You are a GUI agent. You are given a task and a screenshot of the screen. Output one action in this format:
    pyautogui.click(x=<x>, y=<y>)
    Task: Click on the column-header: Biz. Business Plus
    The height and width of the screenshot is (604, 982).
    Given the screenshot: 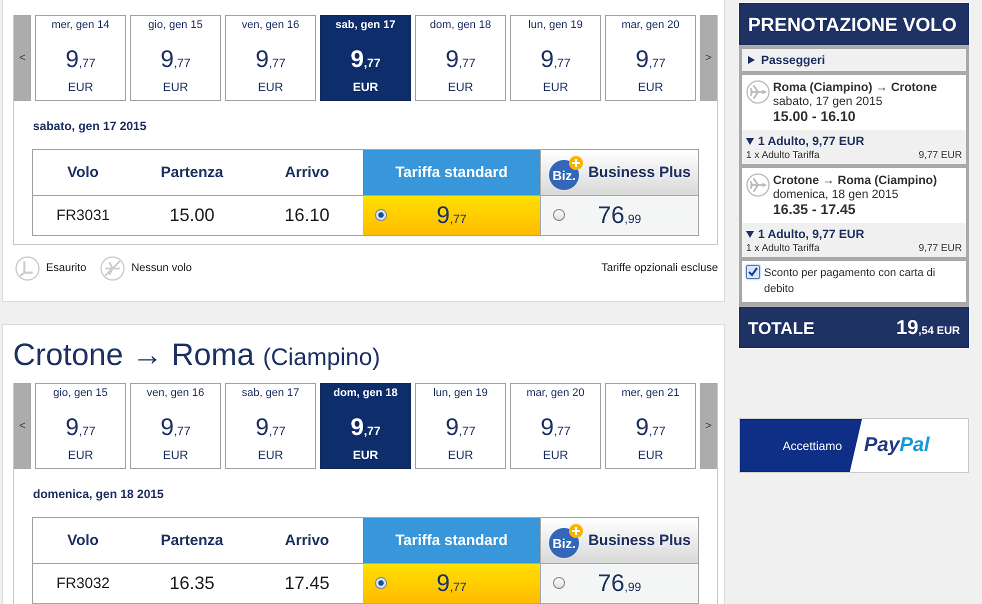 What is the action you would take?
    pyautogui.click(x=619, y=173)
    